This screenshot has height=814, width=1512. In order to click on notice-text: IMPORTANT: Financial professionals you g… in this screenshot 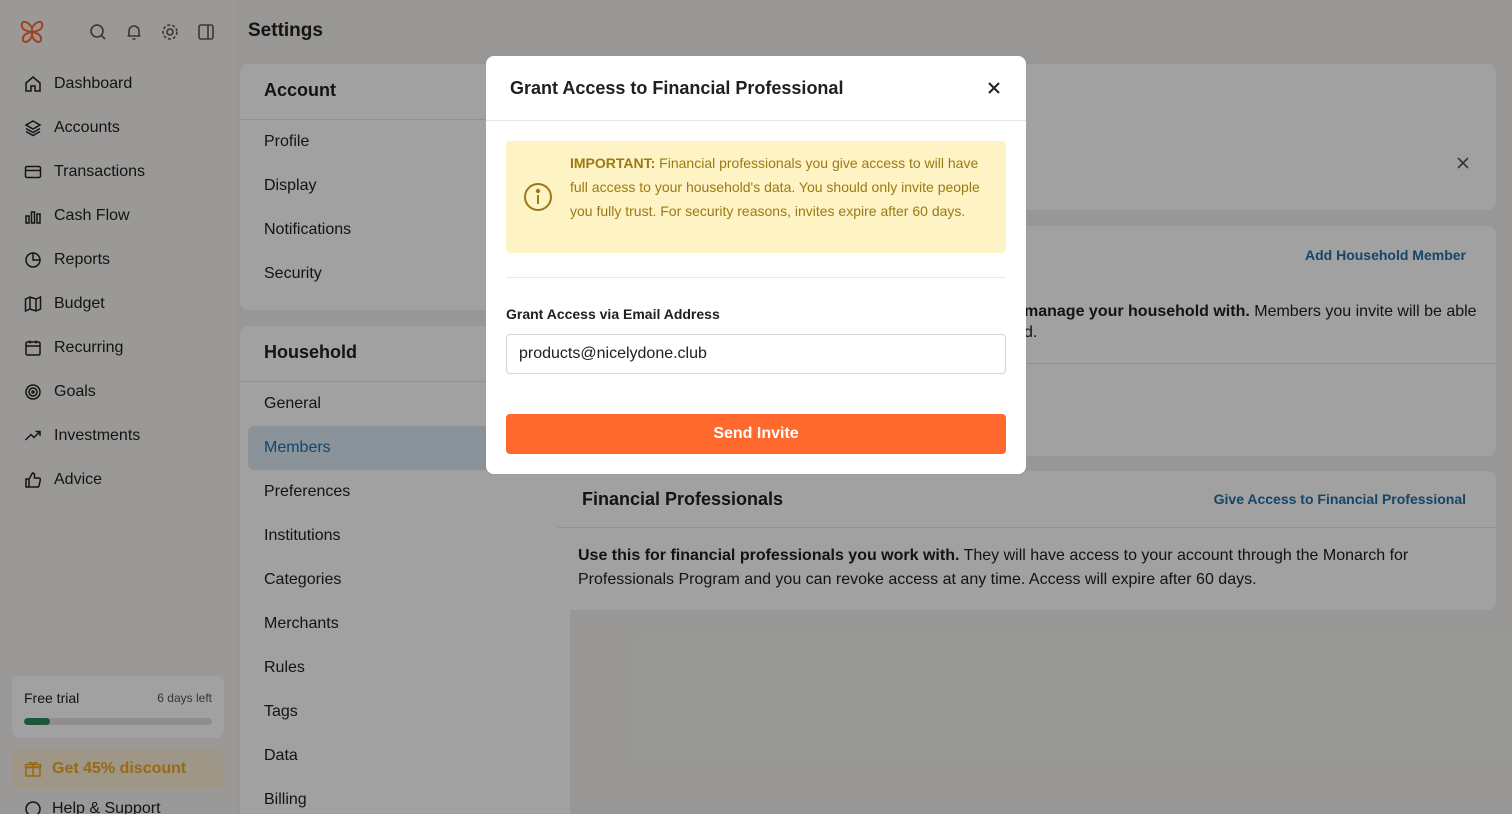, I will do `click(782, 187)`.